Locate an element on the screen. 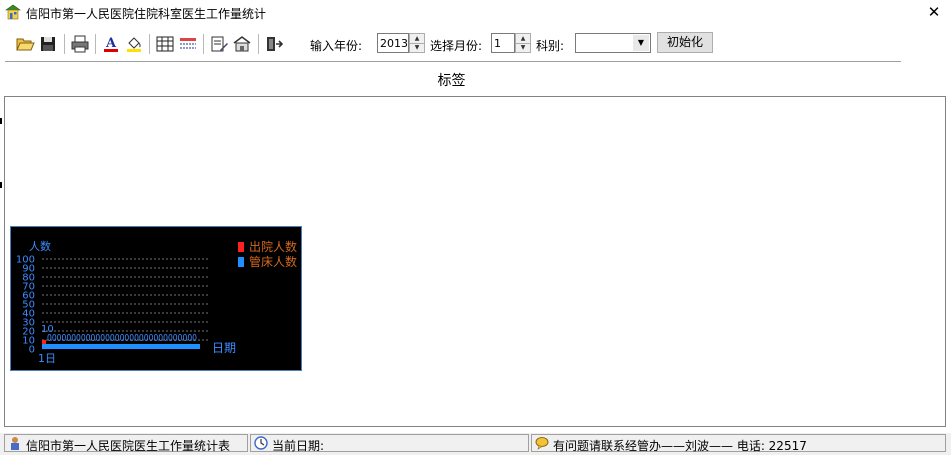 The height and width of the screenshot is (455, 951). year-label: 输入年份: is located at coordinates (336, 46).